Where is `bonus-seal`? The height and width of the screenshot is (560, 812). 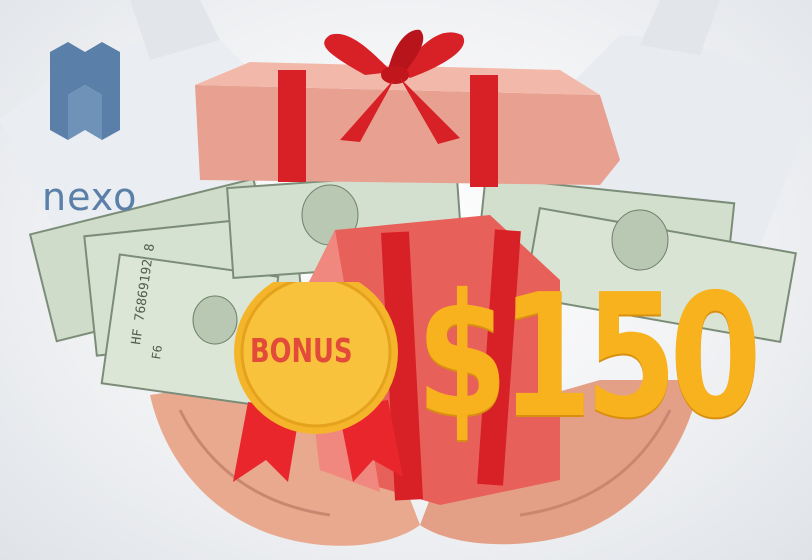
bonus-seal is located at coordinates (318, 382).